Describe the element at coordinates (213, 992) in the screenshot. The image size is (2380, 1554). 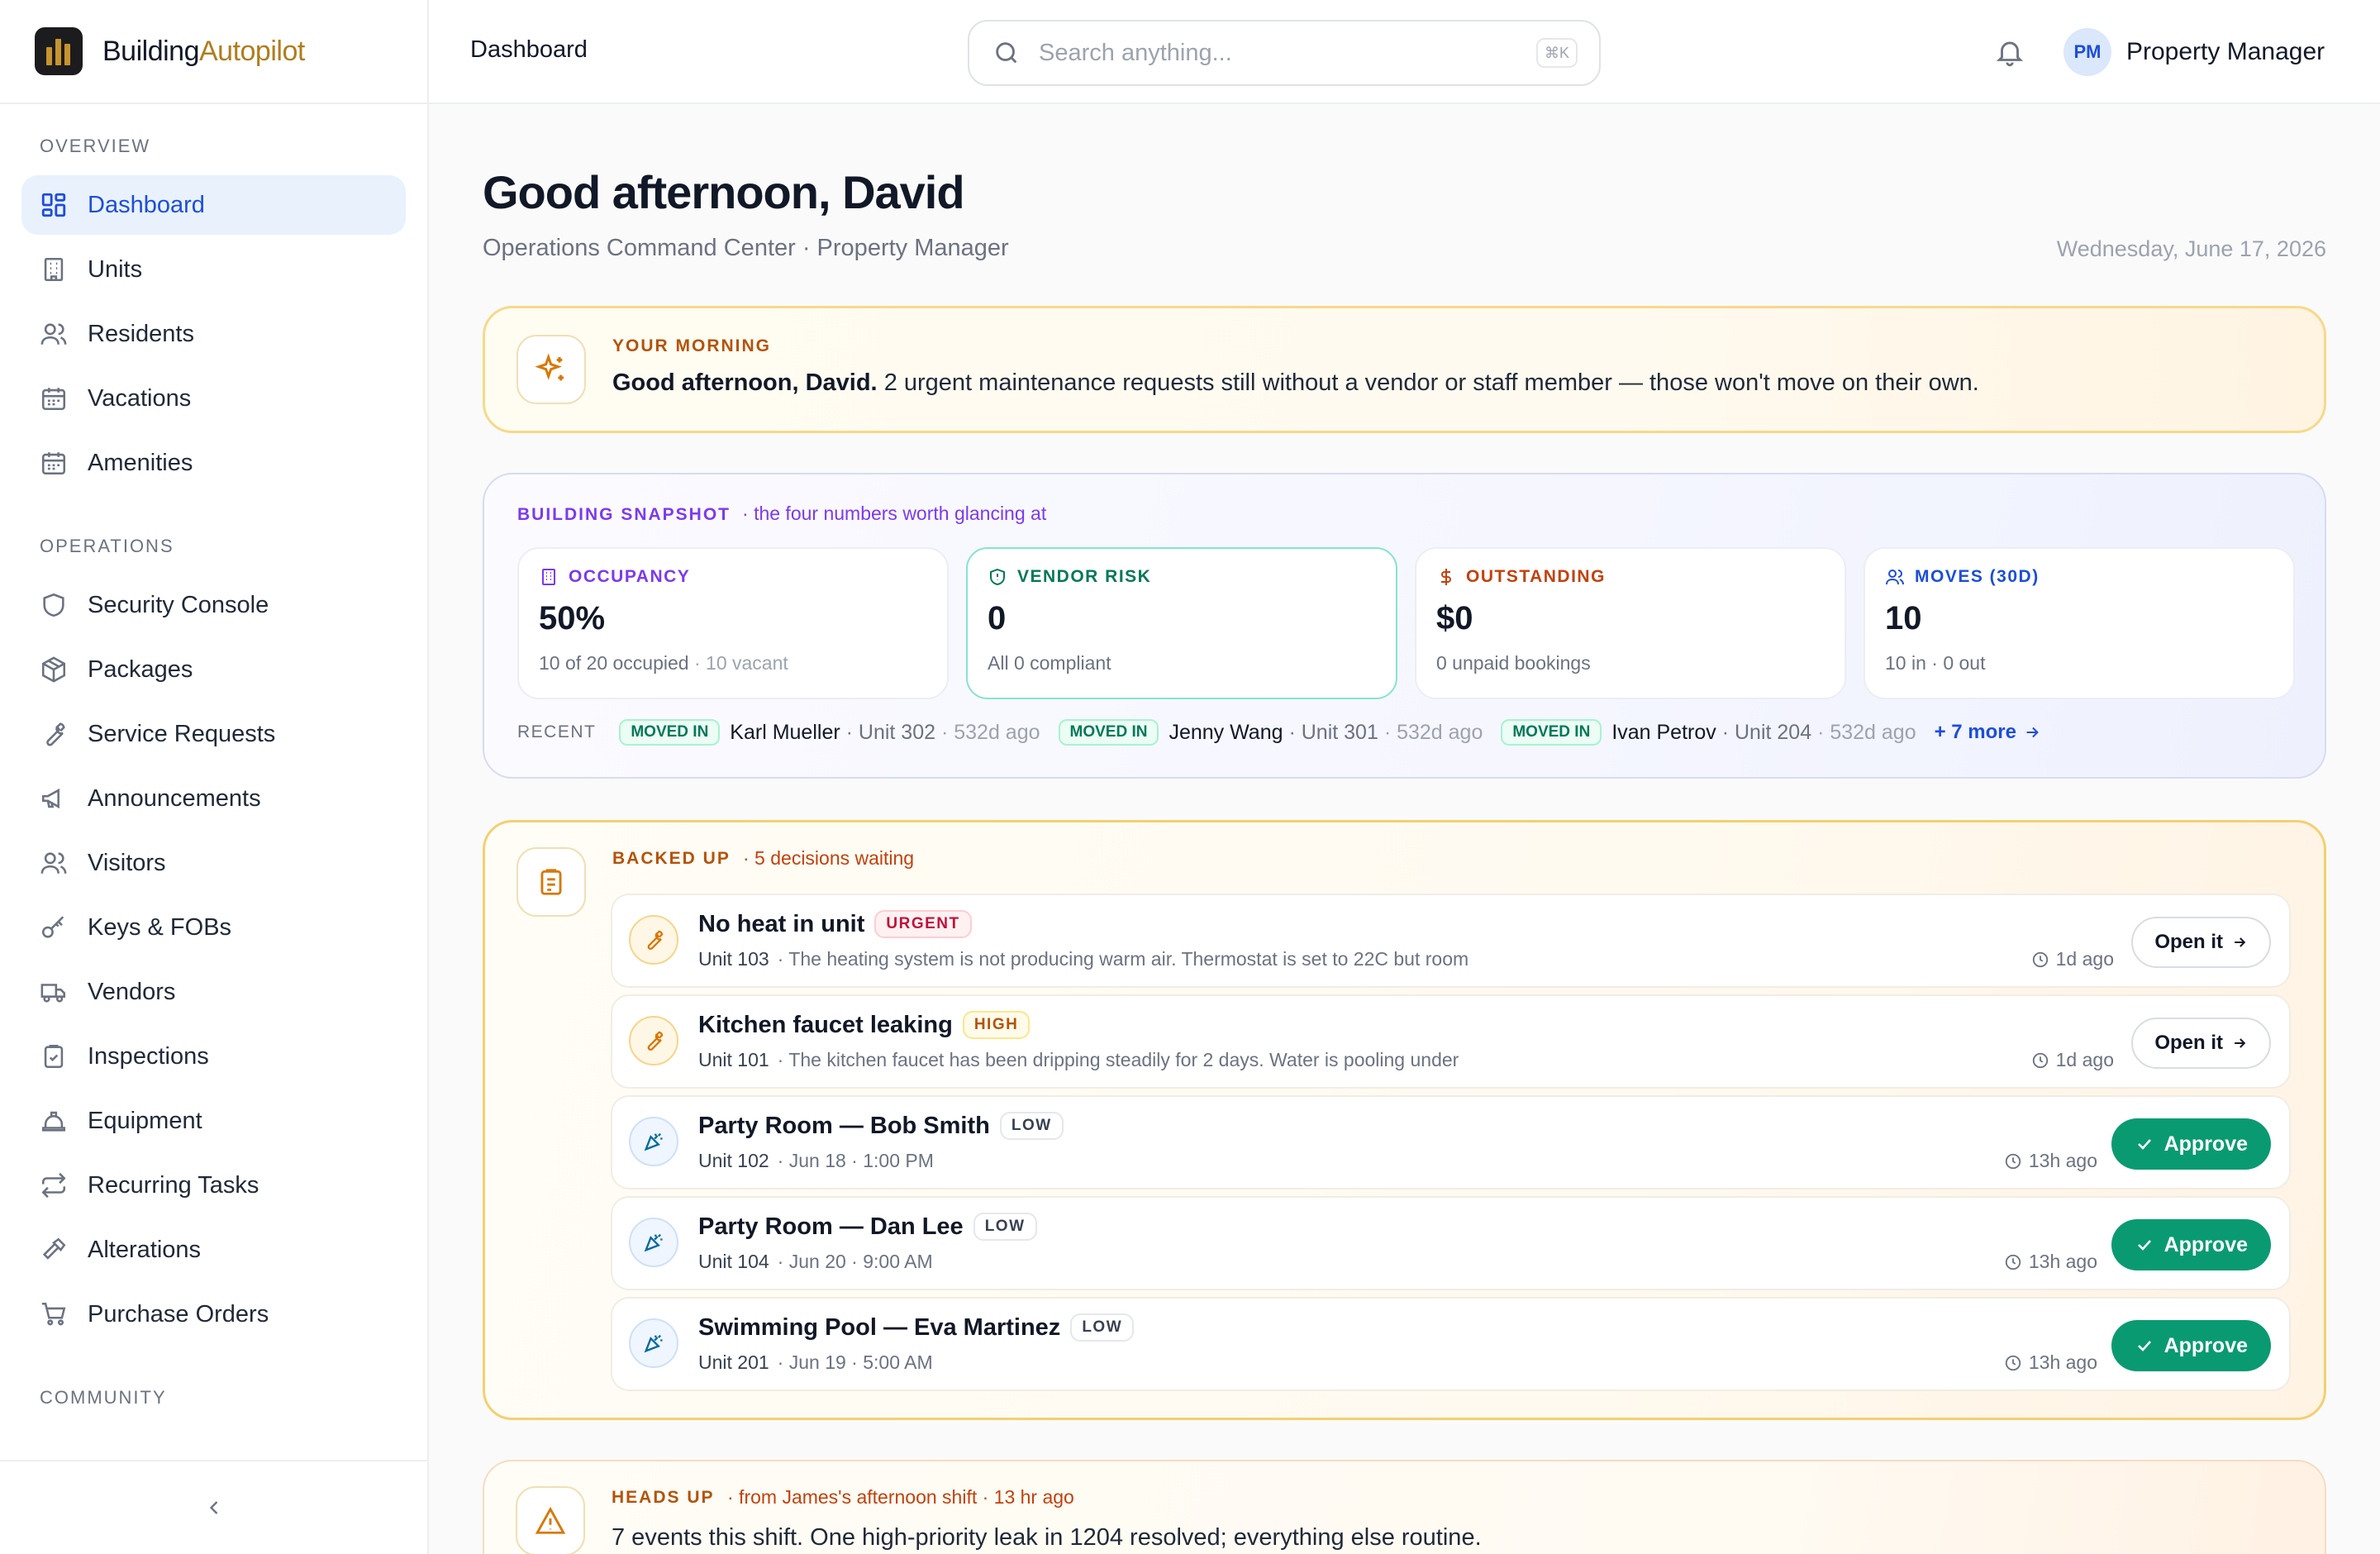
I see `sidebar-item-vendors: Vendors` at that location.